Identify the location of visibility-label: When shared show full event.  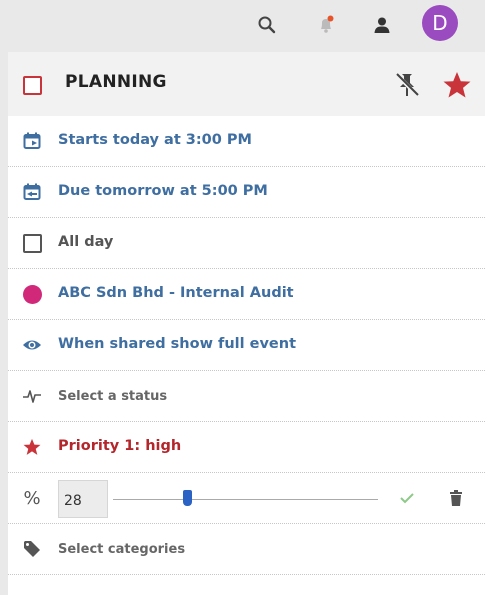
(177, 344).